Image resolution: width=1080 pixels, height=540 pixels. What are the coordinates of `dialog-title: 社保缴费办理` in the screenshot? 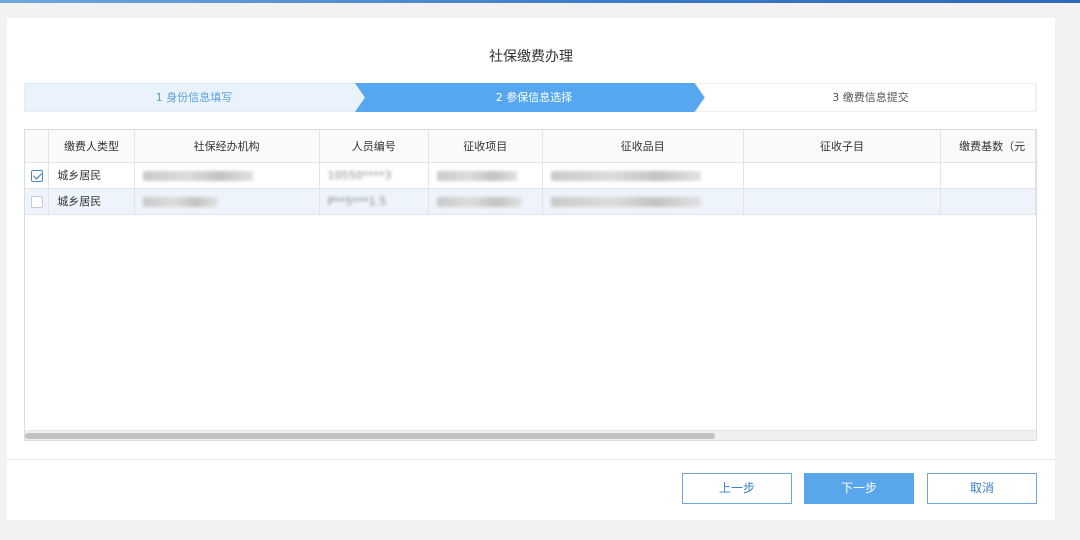 It's located at (531, 57).